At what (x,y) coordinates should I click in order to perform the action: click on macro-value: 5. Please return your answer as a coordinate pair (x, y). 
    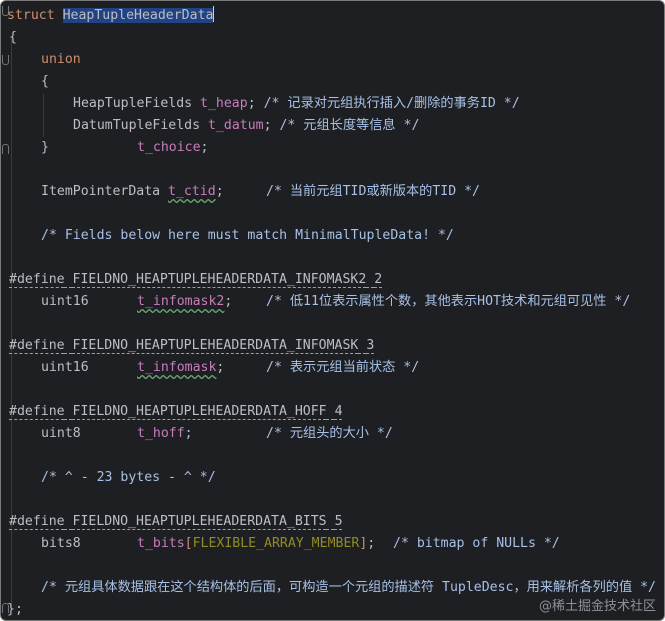
    Looking at the image, I should click on (338, 521).